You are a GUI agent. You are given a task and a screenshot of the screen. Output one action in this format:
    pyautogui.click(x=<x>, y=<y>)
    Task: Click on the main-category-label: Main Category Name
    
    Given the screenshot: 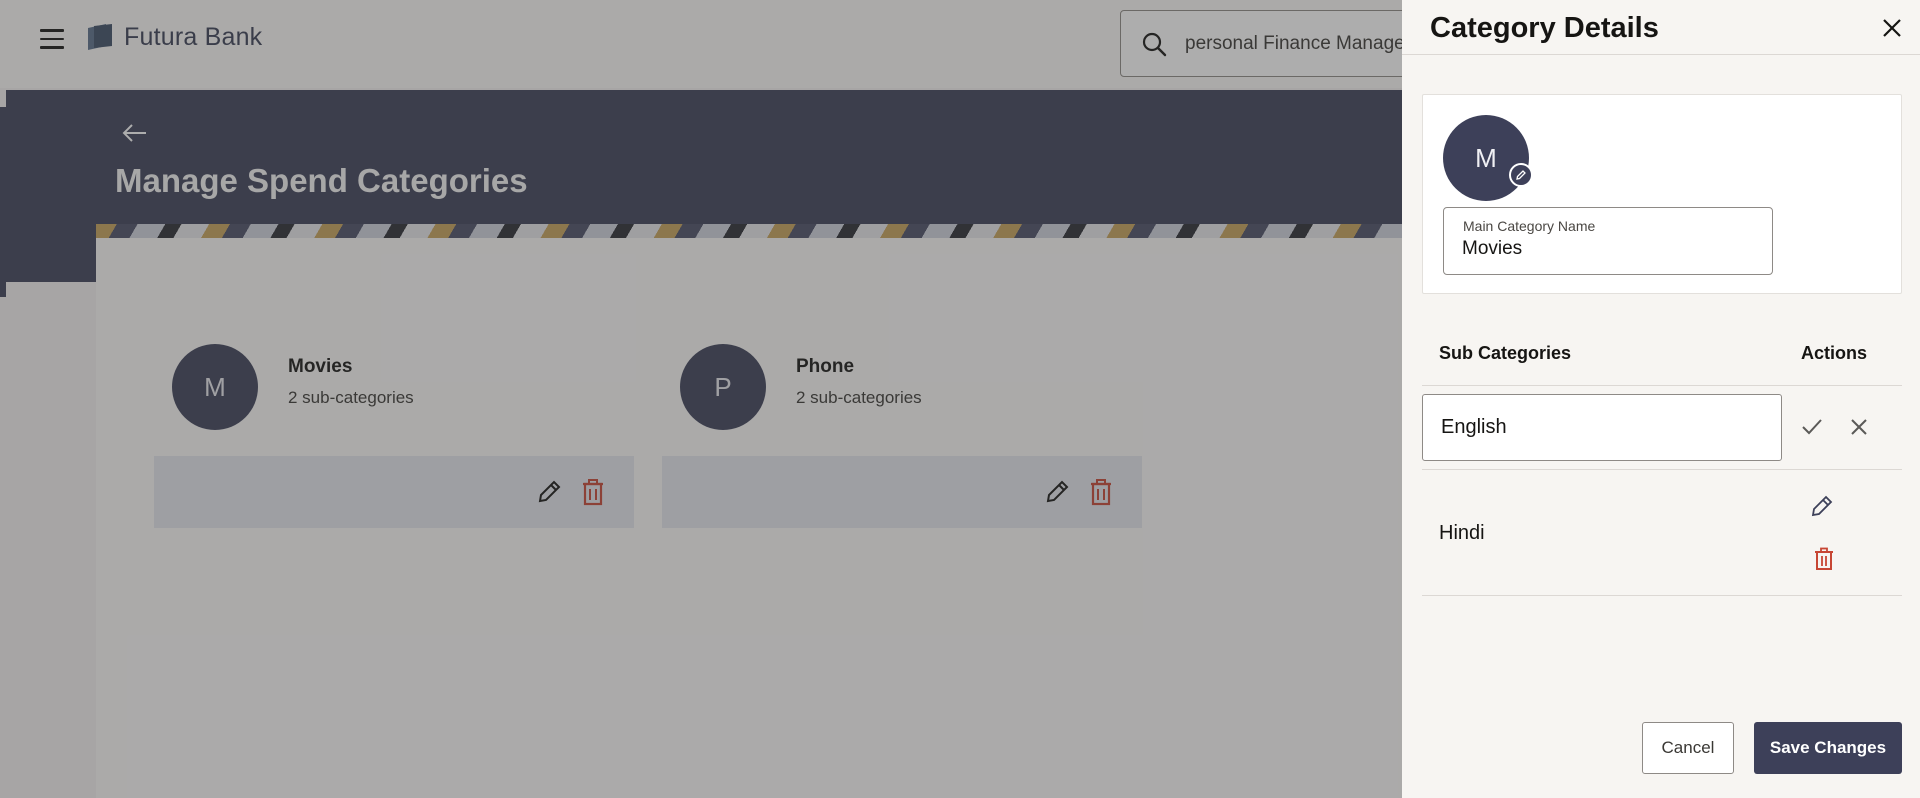 What is the action you would take?
    pyautogui.click(x=1529, y=226)
    